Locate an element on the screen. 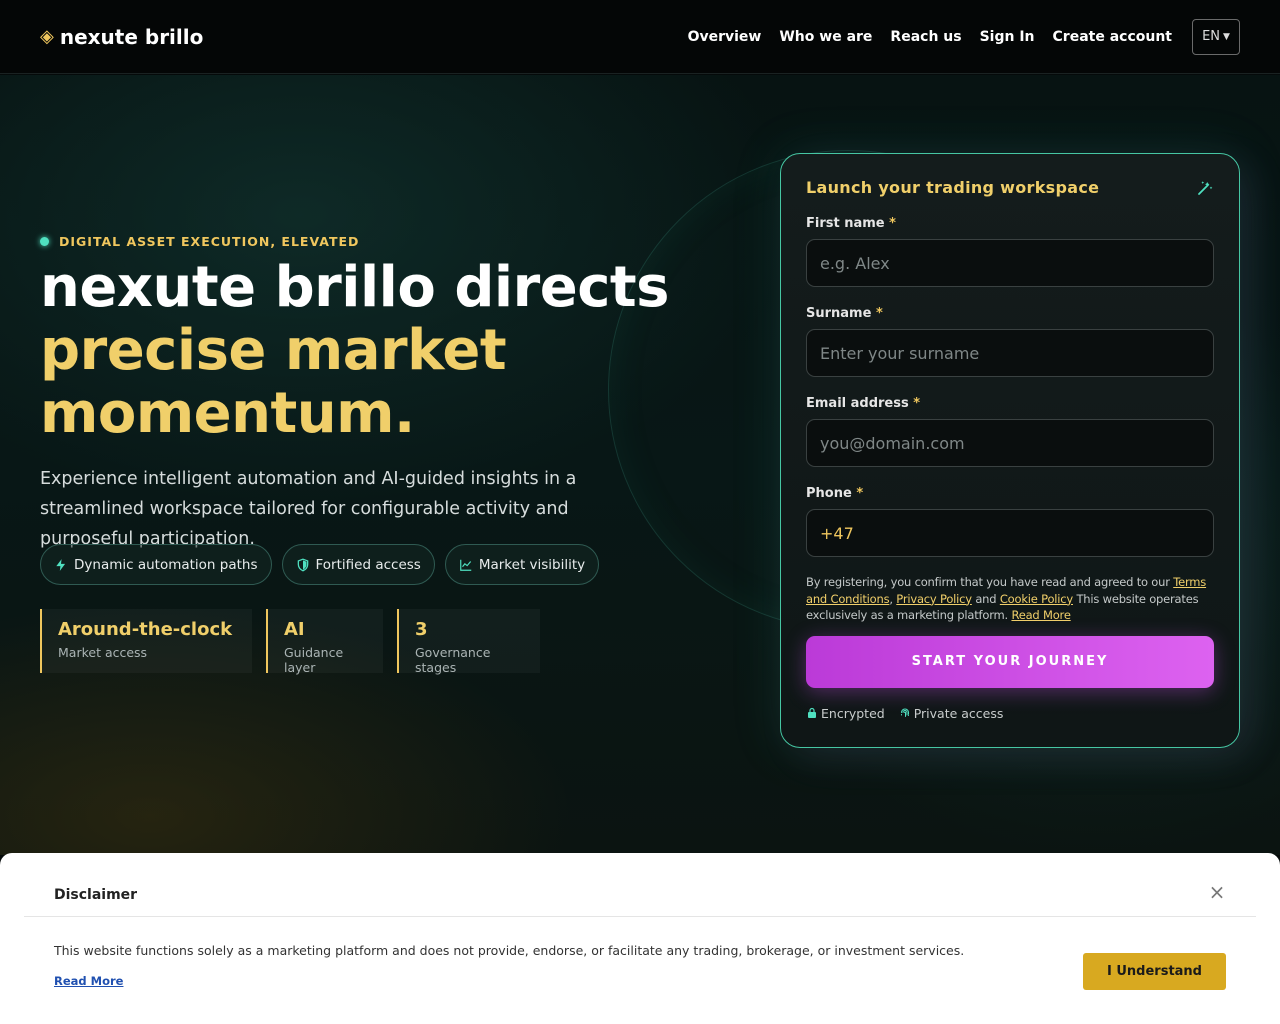  stat-value: Around-the-clock is located at coordinates (145, 629).